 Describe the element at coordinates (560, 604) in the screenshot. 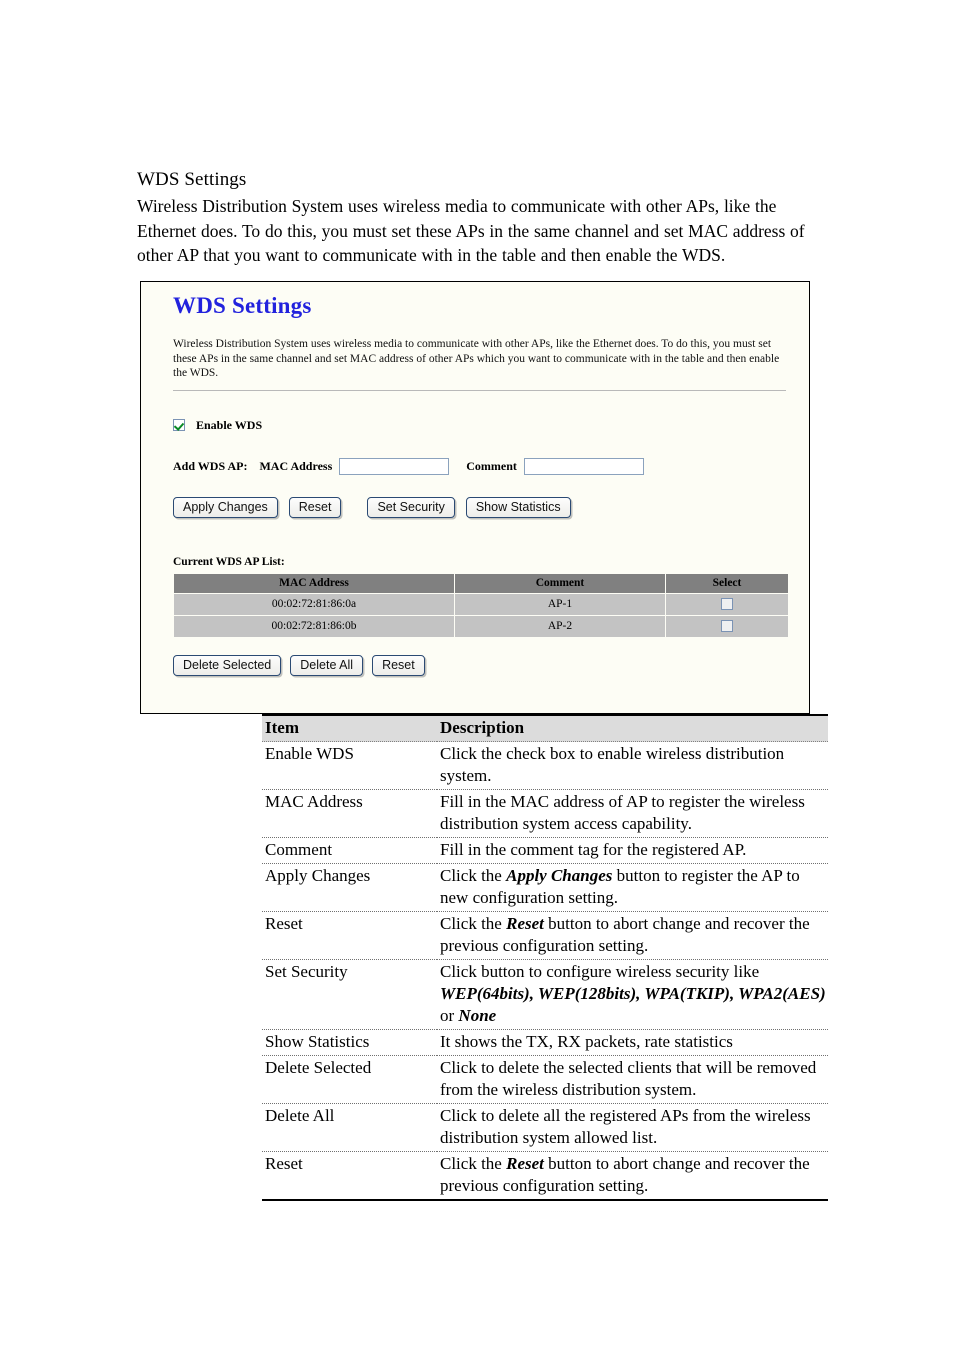

I see `cell-comment: AP-1` at that location.